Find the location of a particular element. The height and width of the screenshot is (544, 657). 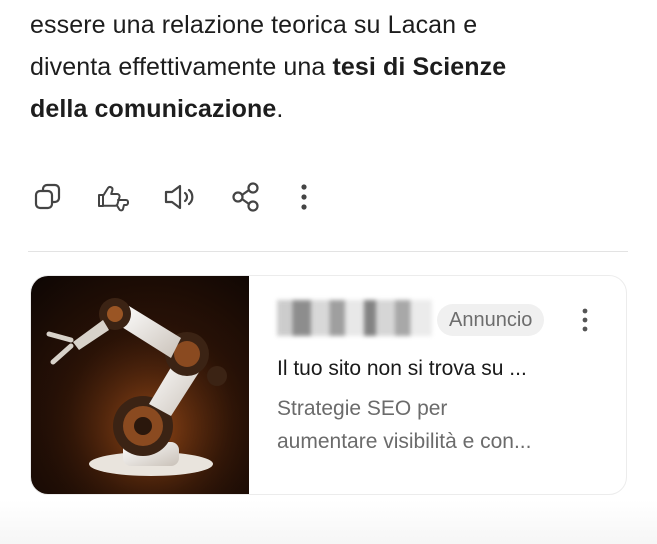

message-bold-text: della comunicazione is located at coordinates (153, 109).